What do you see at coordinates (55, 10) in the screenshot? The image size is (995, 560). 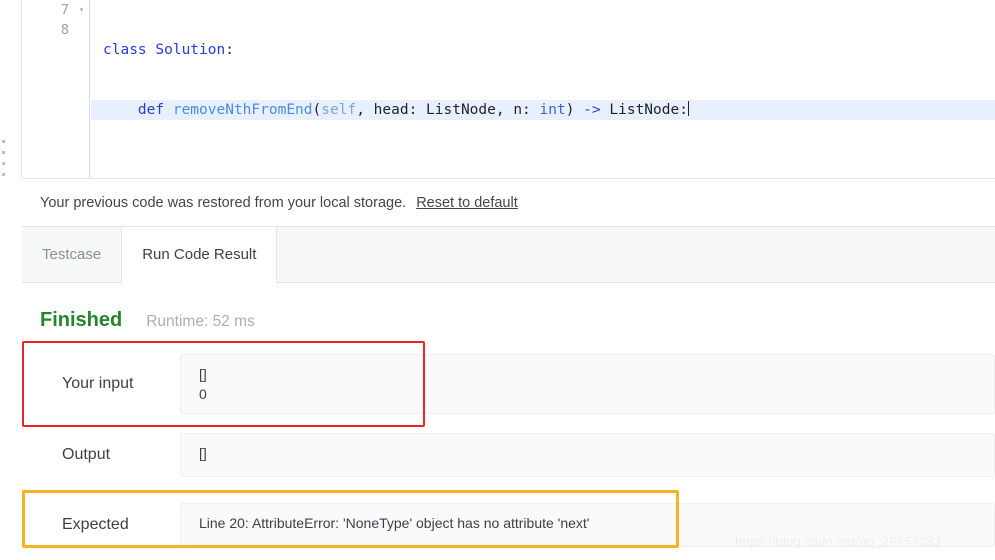 I see `line-number: 7 ▾` at bounding box center [55, 10].